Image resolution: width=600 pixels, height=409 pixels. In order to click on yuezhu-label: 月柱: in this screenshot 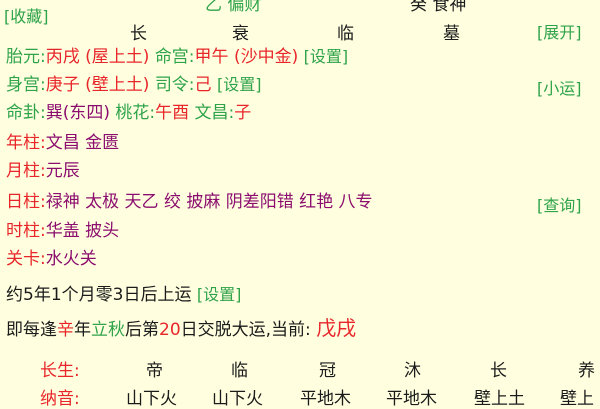, I will do `click(26, 171)`.